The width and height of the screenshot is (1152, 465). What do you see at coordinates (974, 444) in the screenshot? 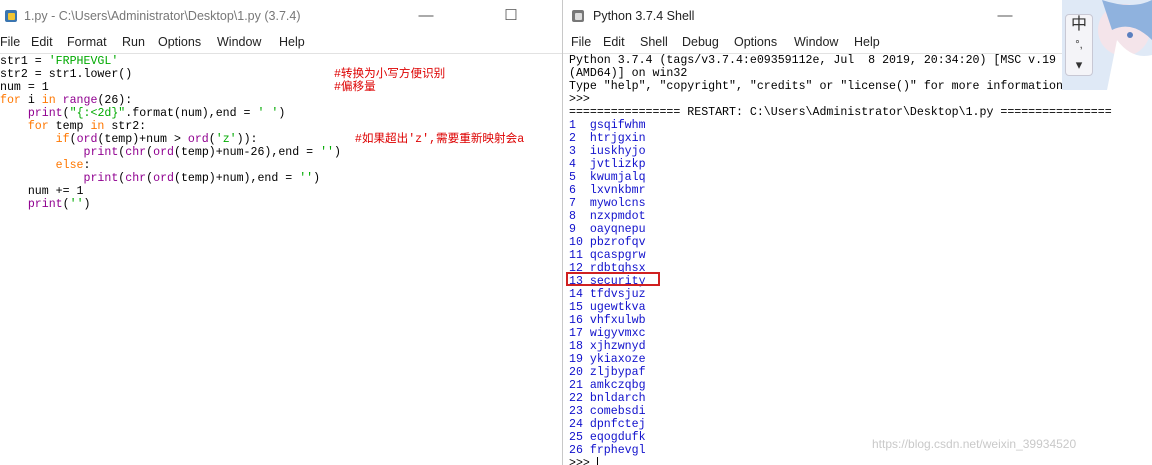
I see `watermark: https://blog.csdn.net/weixin_39934520` at bounding box center [974, 444].